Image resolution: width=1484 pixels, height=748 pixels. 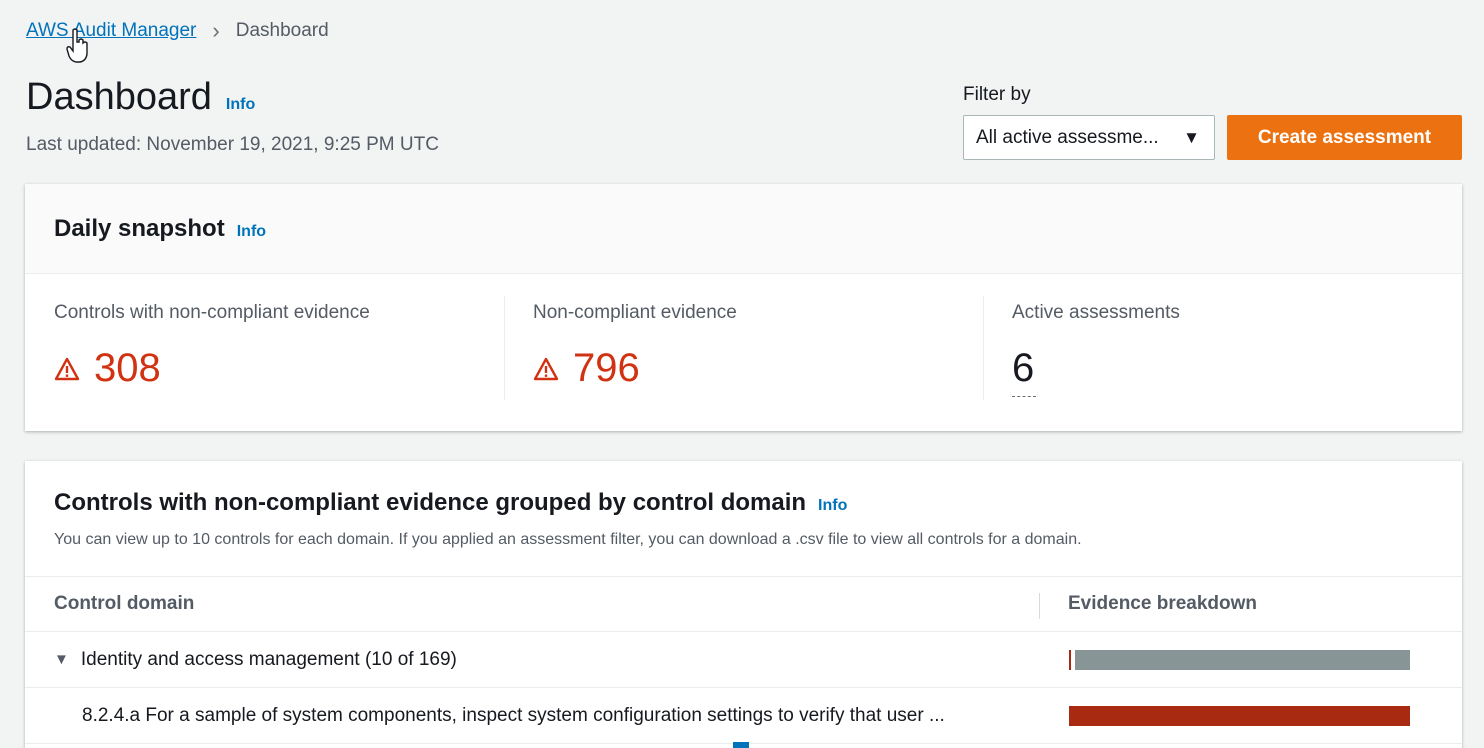 What do you see at coordinates (1191, 137) in the screenshot?
I see `caret-down-icon: ▼` at bounding box center [1191, 137].